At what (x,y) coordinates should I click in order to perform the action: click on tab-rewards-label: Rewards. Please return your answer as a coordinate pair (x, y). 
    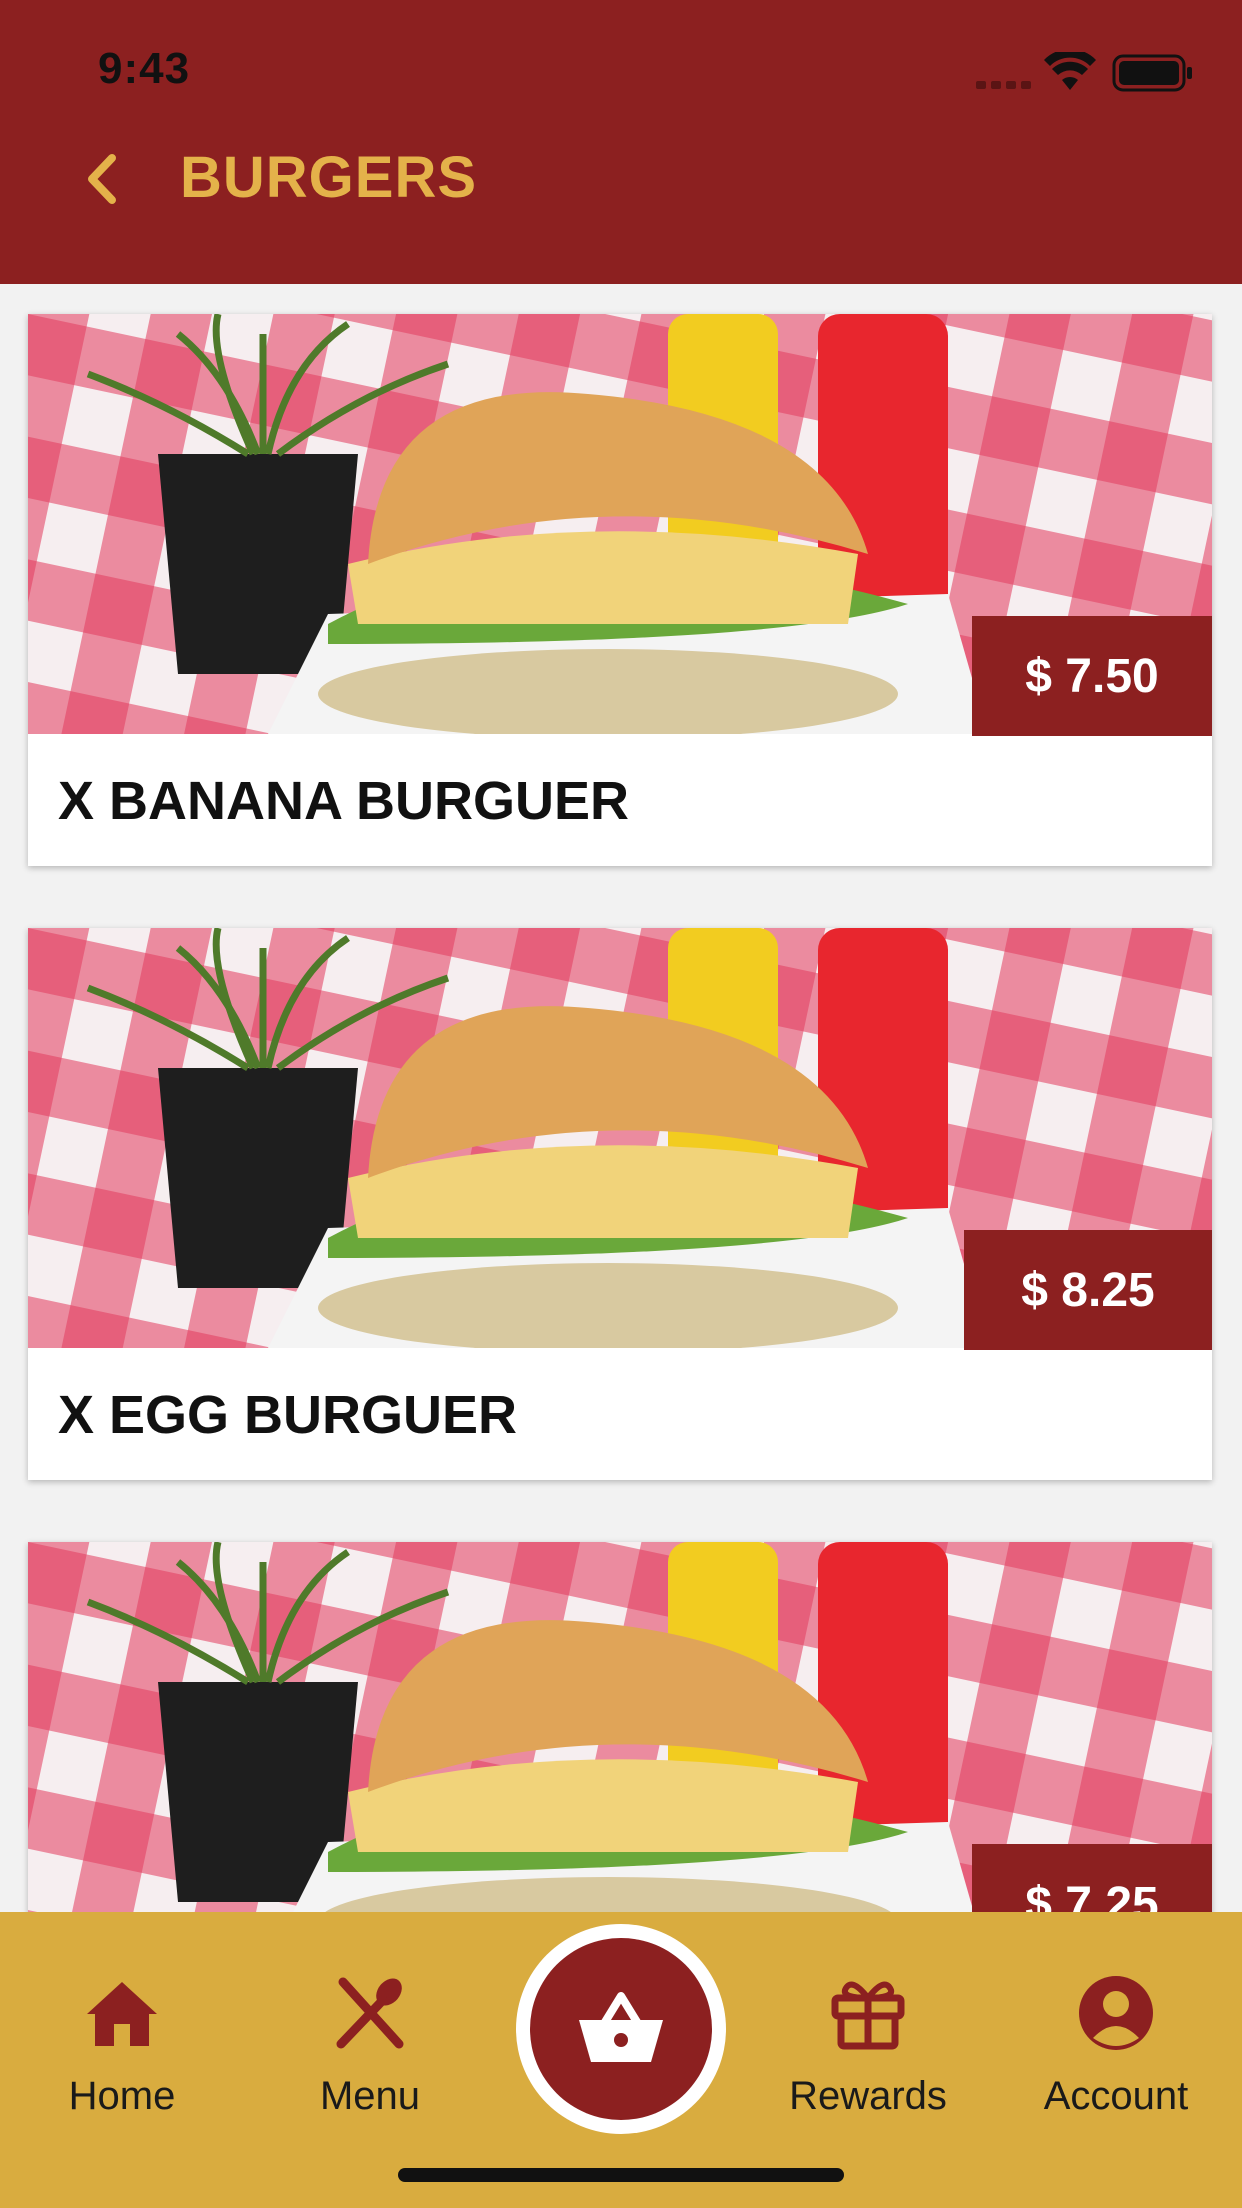
    Looking at the image, I should click on (868, 2096).